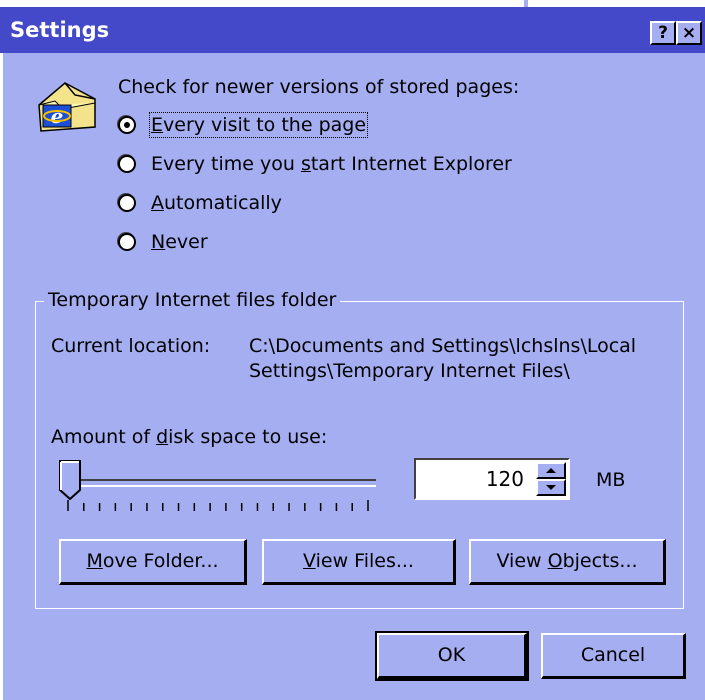  Describe the element at coordinates (689, 33) in the screenshot. I see `close-button: ×` at that location.